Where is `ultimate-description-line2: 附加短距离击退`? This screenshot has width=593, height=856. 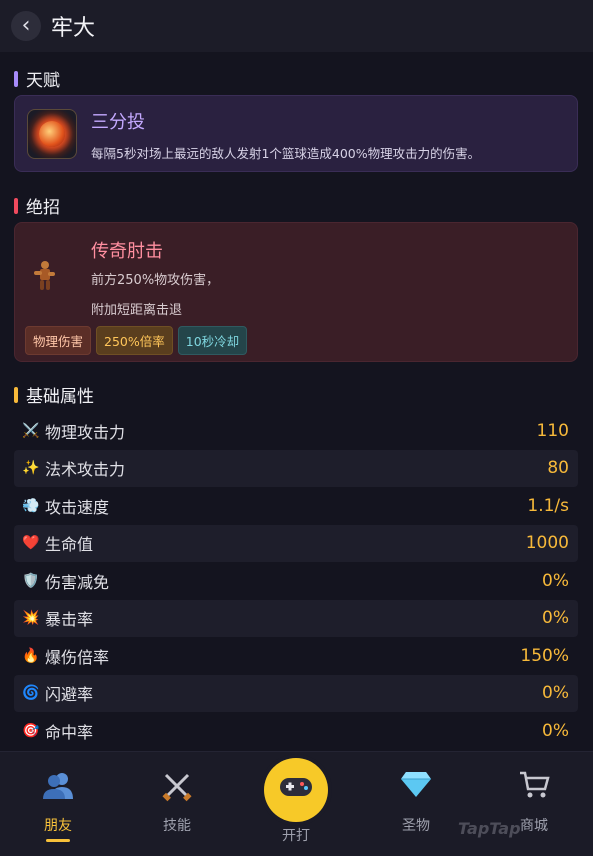
ultimate-description-line2: 附加短距离击退 is located at coordinates (137, 310).